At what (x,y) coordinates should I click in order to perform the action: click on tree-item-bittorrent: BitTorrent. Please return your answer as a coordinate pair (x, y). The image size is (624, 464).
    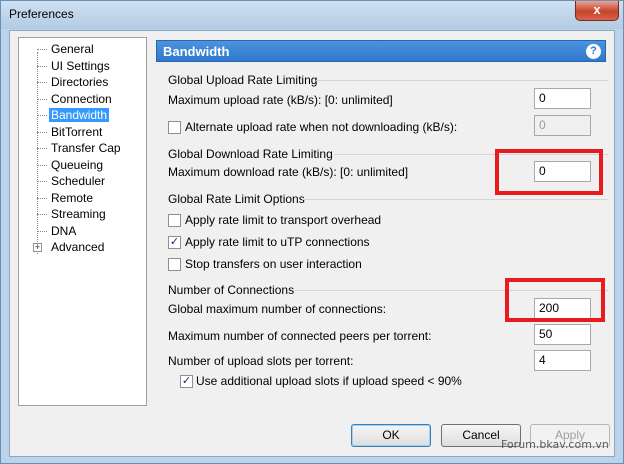
    Looking at the image, I should click on (82, 132).